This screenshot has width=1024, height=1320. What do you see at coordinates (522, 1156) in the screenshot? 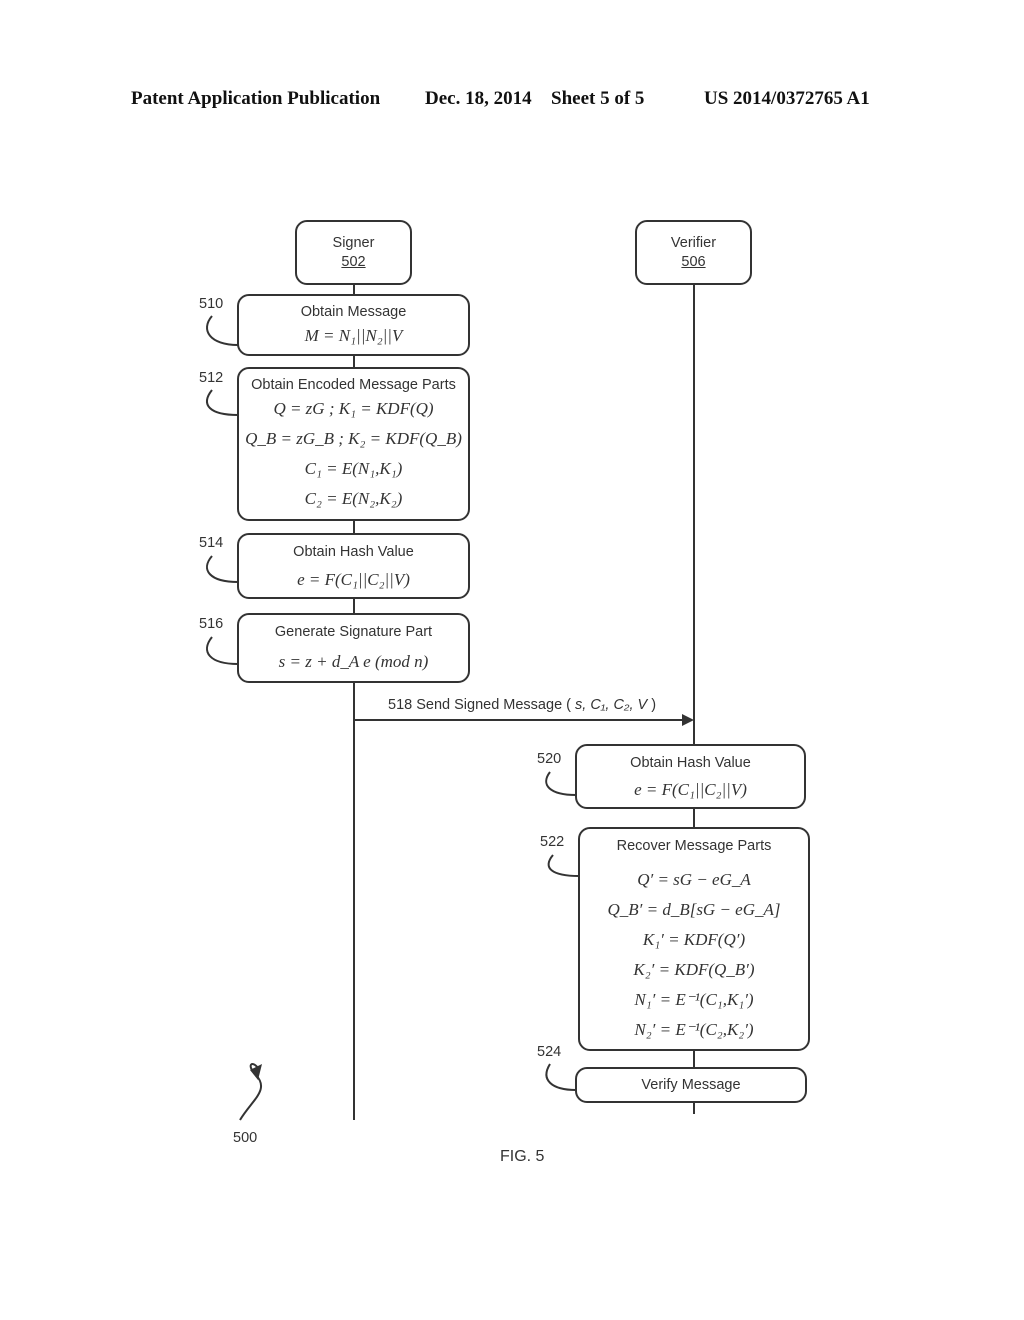
I see `figure-caption: FIG. 5` at bounding box center [522, 1156].